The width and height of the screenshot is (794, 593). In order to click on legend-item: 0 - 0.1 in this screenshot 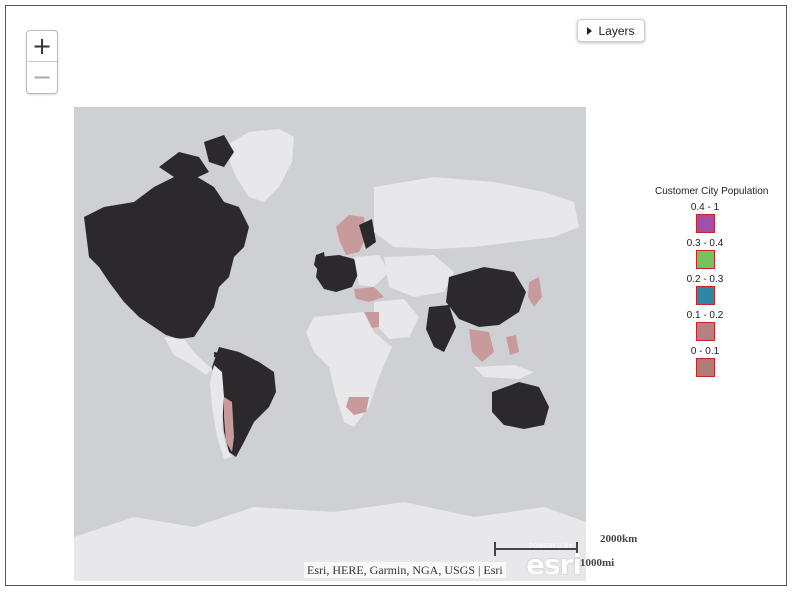, I will do `click(705, 362)`.